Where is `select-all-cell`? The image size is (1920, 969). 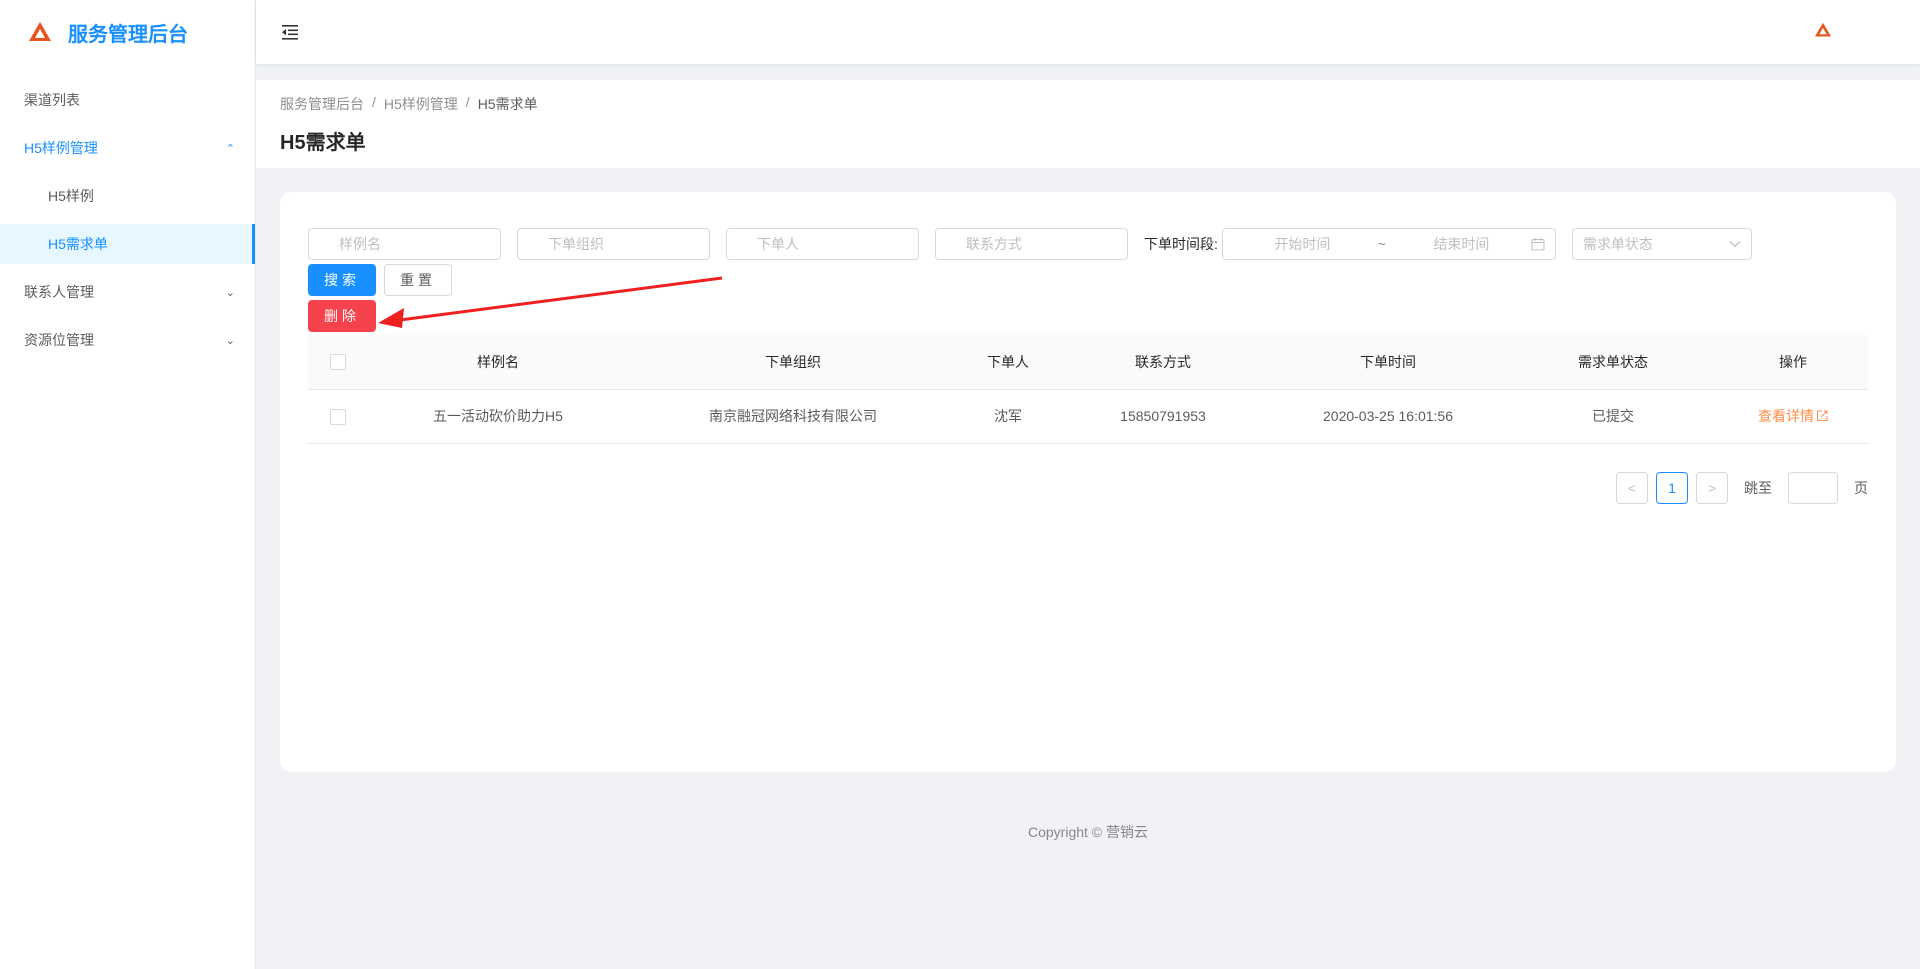 select-all-cell is located at coordinates (338, 362).